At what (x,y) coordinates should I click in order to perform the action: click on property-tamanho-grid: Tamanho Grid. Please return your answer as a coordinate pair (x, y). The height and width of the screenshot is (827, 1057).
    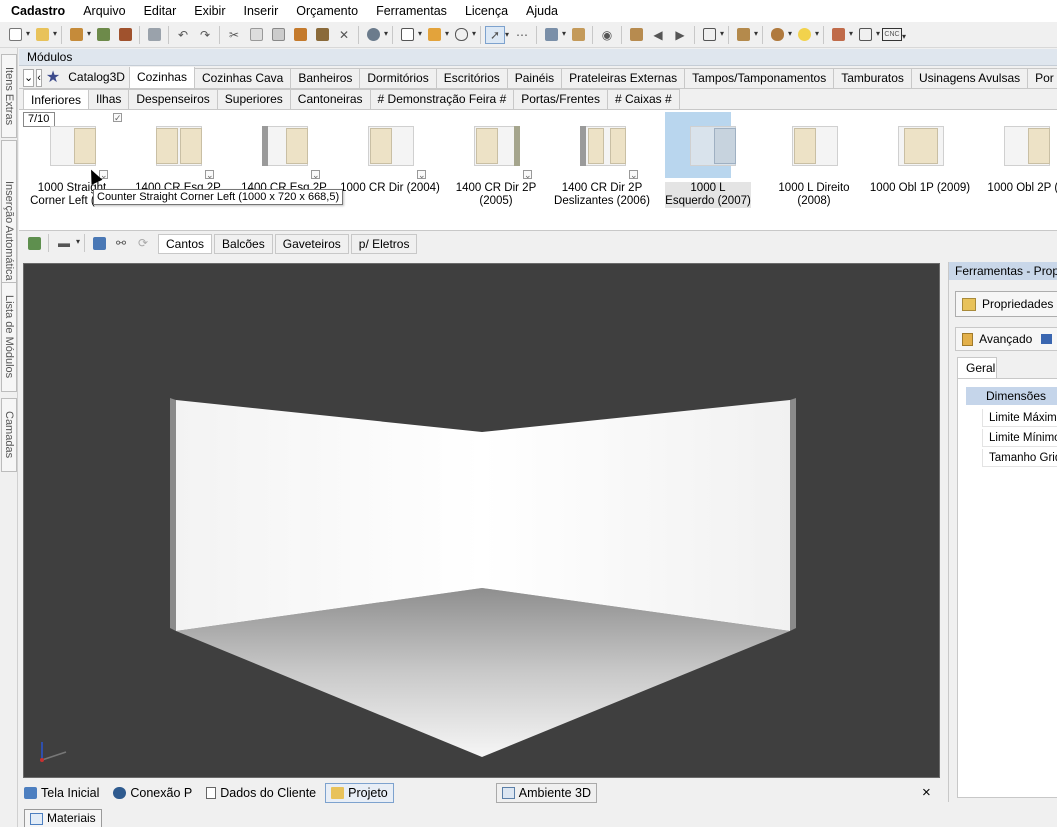
    Looking at the image, I should click on (1019, 458).